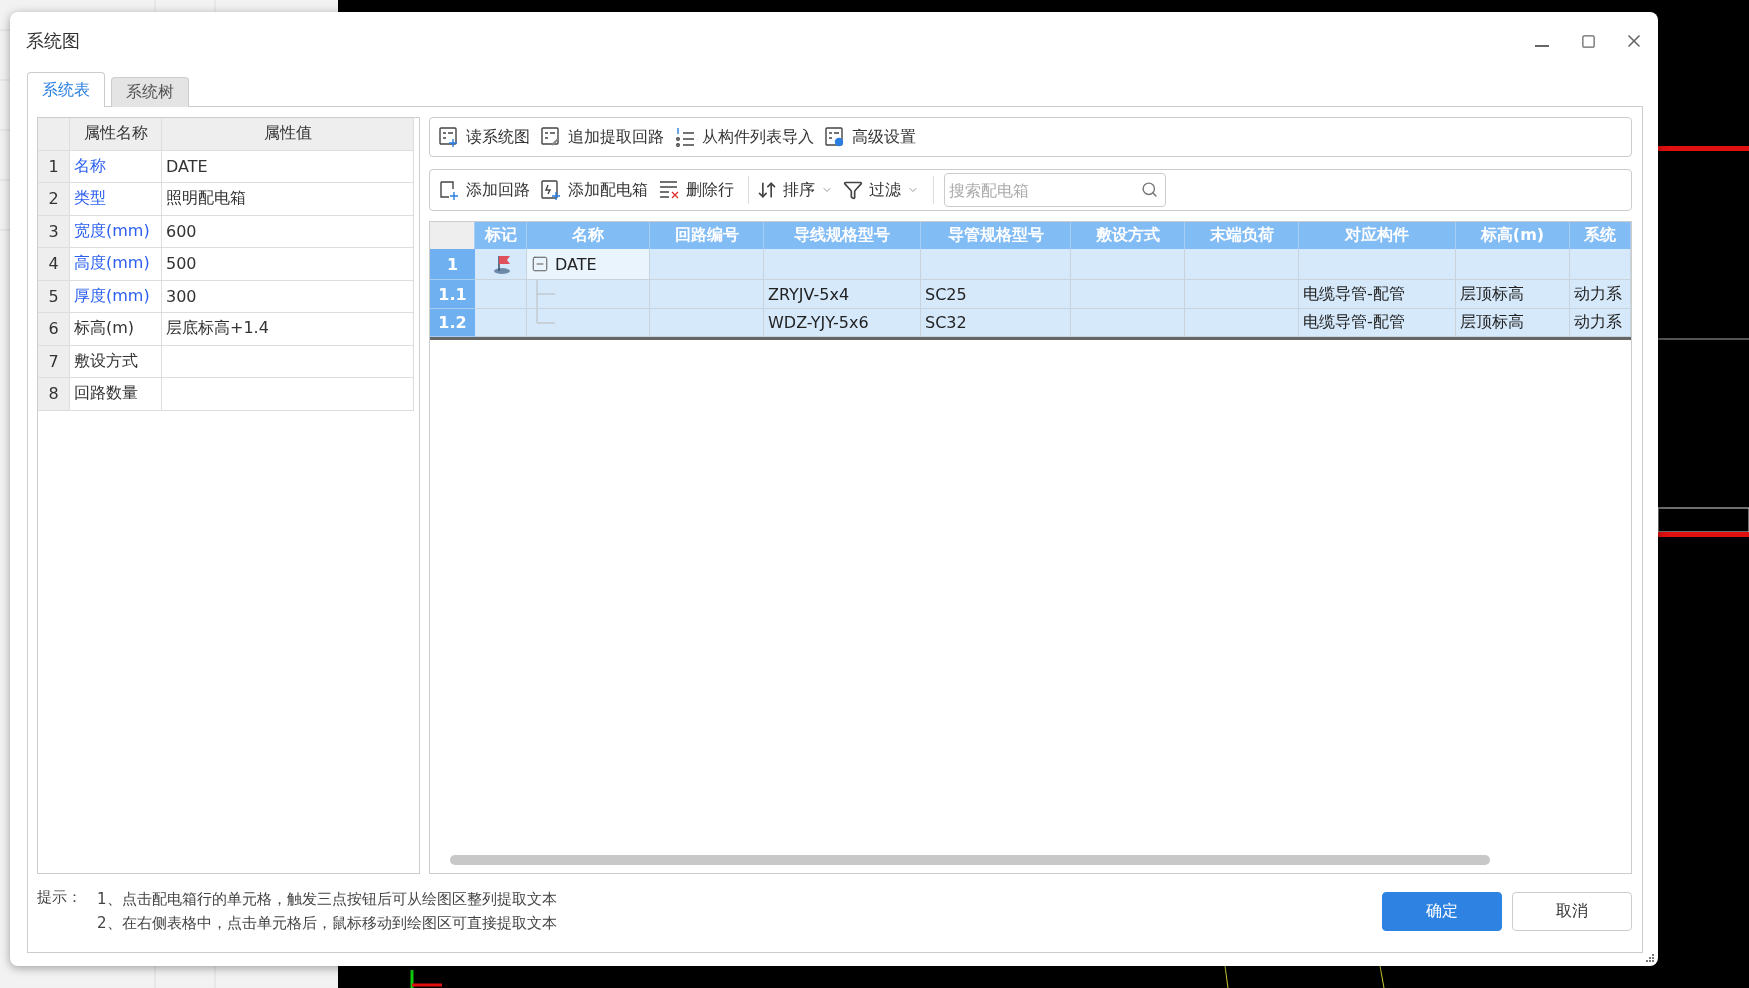 Image resolution: width=1749 pixels, height=988 pixels. What do you see at coordinates (597, 190) in the screenshot?
I see `toolbar-button: 添加配电箱` at bounding box center [597, 190].